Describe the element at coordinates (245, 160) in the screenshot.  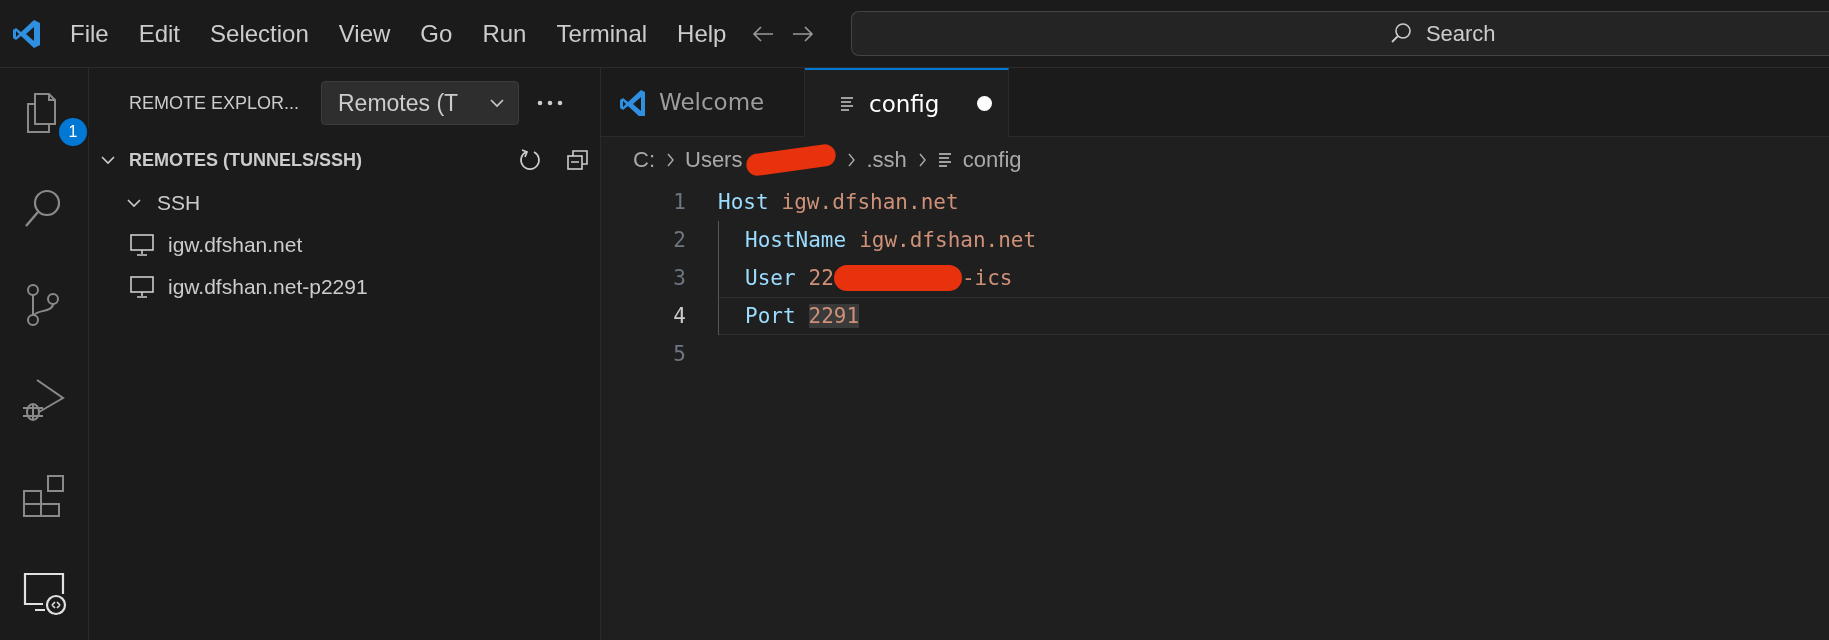
I see `section-title: REMOTES (TUNNELS/SSH)` at that location.